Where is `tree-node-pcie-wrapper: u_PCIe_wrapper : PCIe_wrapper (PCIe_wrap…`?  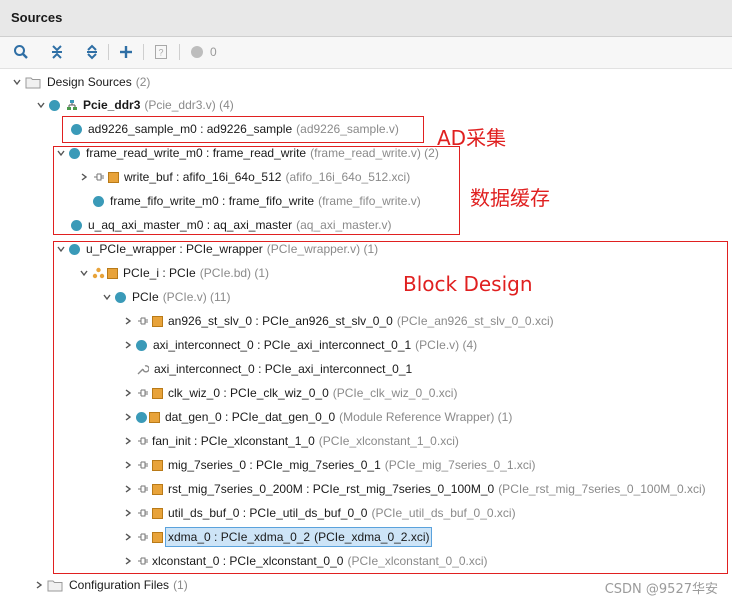
tree-node-pcie-wrapper: u_PCIe_wrapper : PCIe_wrapper (PCIe_wrap… is located at coordinates (216, 249).